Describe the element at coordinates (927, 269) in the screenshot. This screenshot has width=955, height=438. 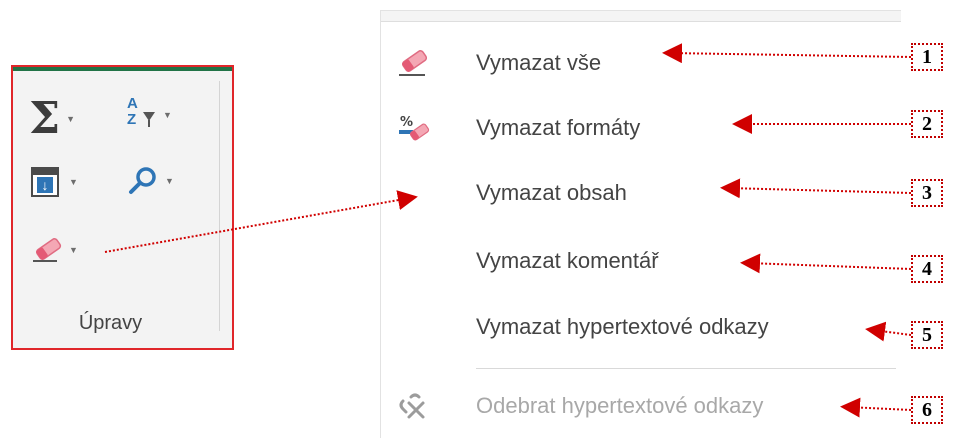
I see `callout-4: 4` at that location.